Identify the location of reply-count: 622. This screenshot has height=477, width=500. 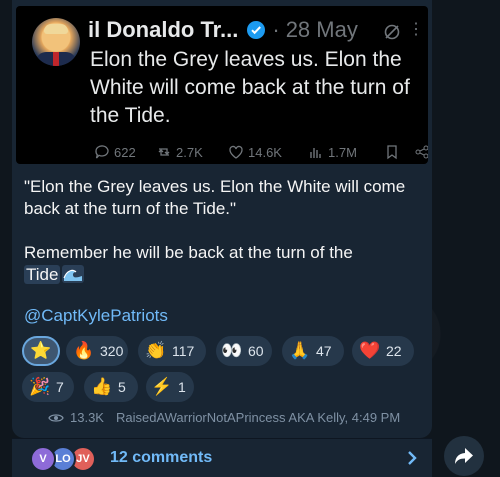
(125, 152).